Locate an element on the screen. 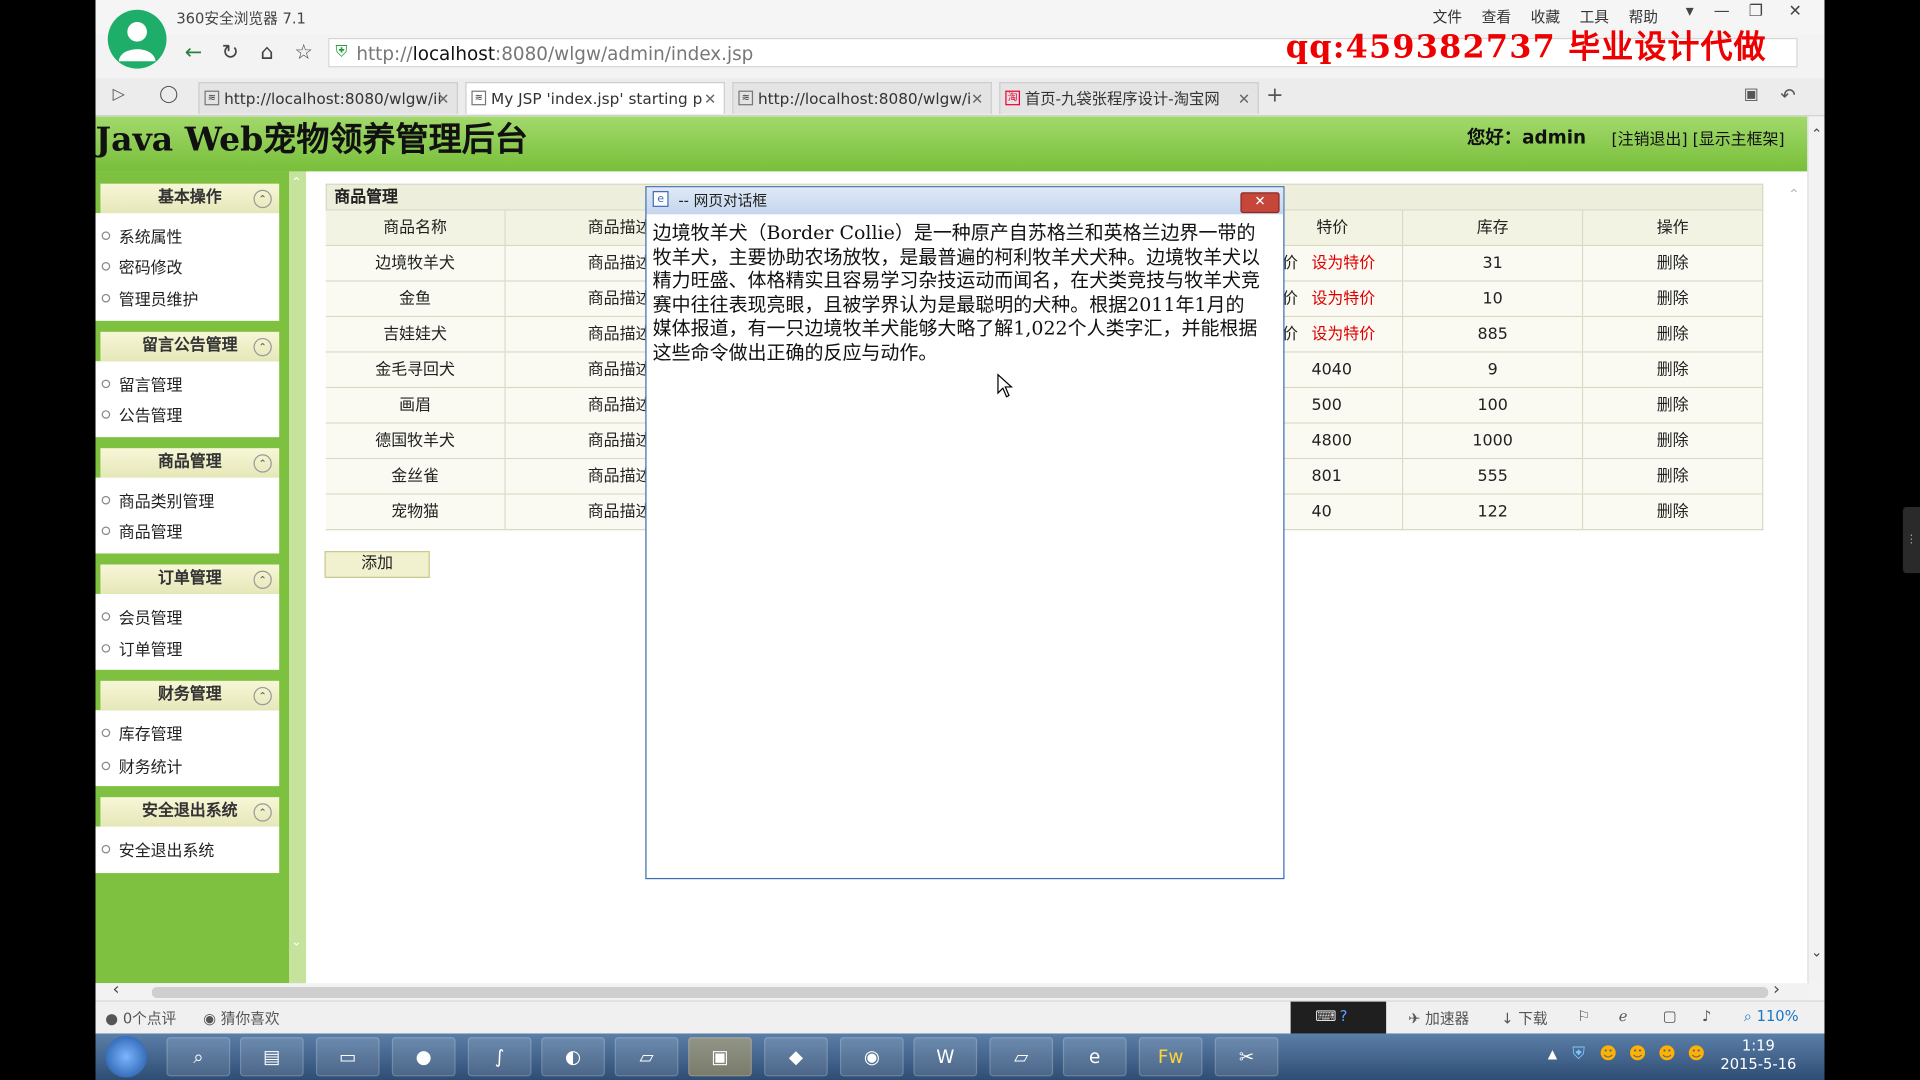 This screenshot has width=1920, height=1080. sidebar-section-goods: 商品管理 ⌃ is located at coordinates (190, 463).